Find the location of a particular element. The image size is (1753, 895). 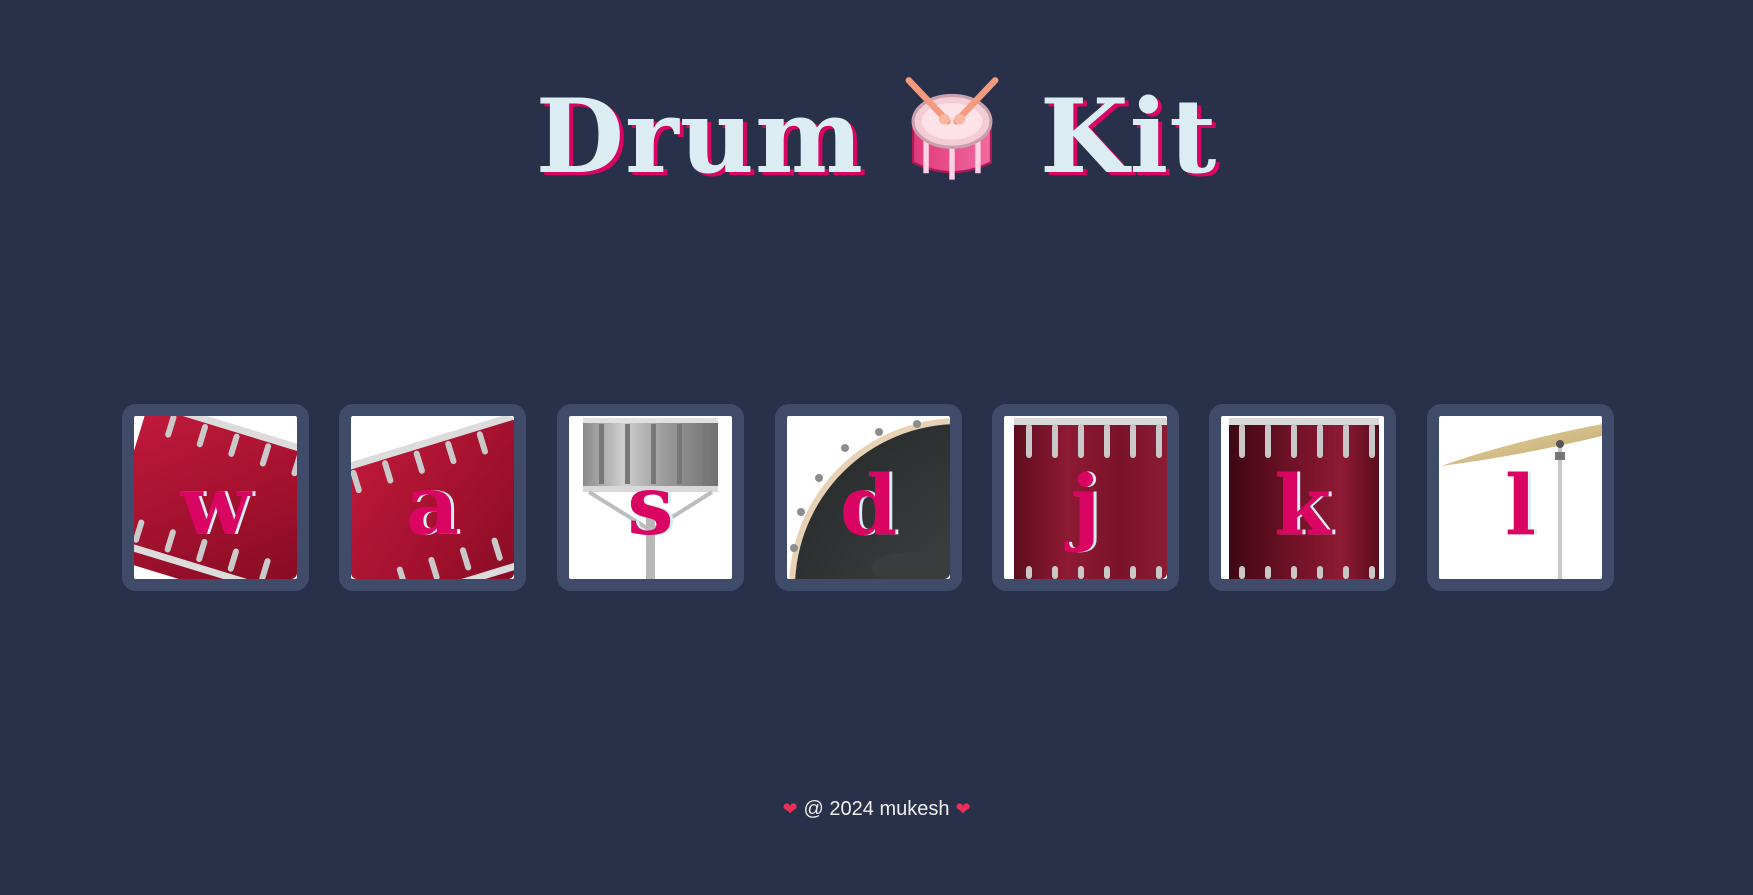

drum-button-d: d is located at coordinates (868, 497).